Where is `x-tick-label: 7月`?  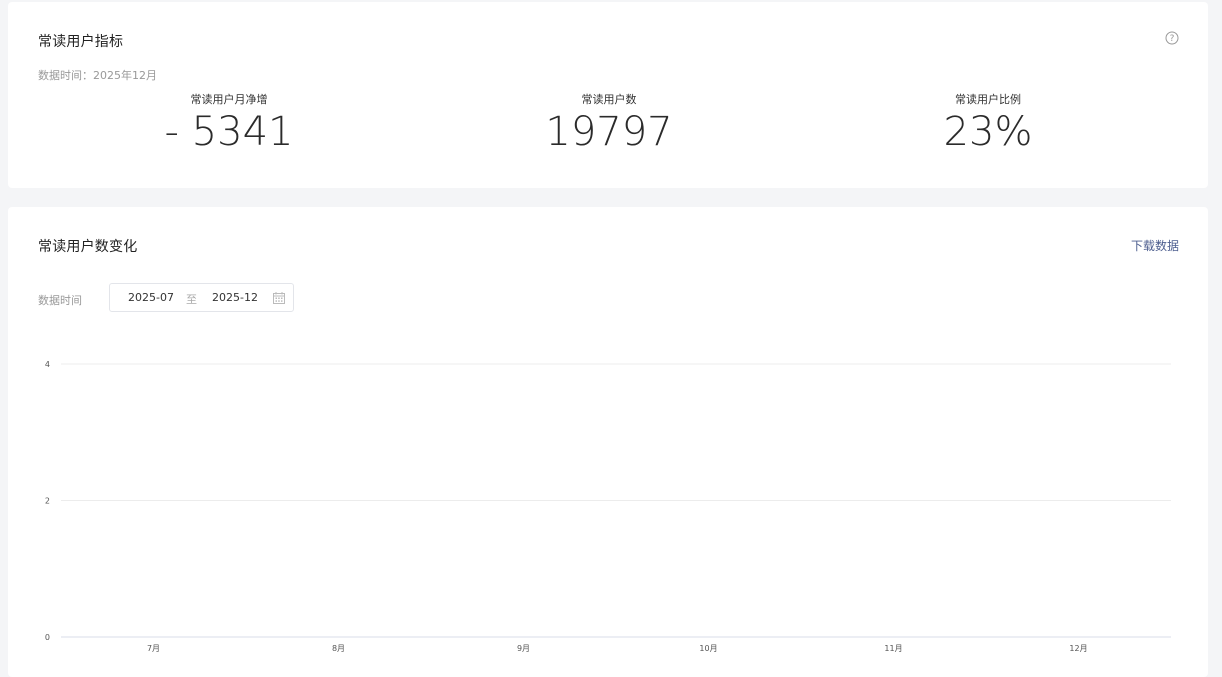 x-tick-label: 7月 is located at coordinates (153, 648).